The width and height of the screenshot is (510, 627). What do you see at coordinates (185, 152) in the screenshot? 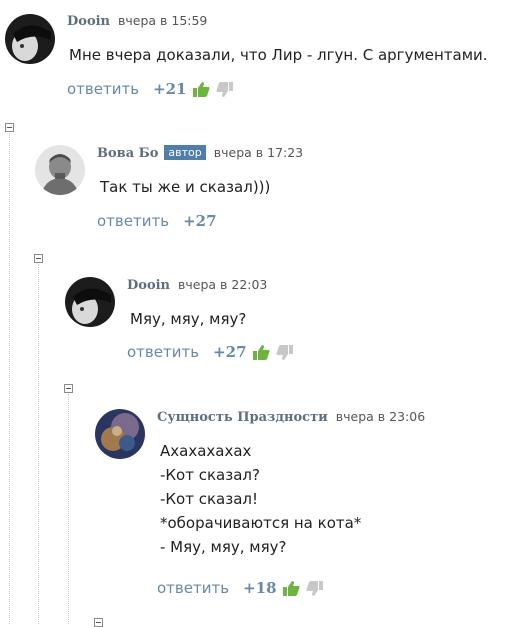
I see `author-badge: автор` at bounding box center [185, 152].